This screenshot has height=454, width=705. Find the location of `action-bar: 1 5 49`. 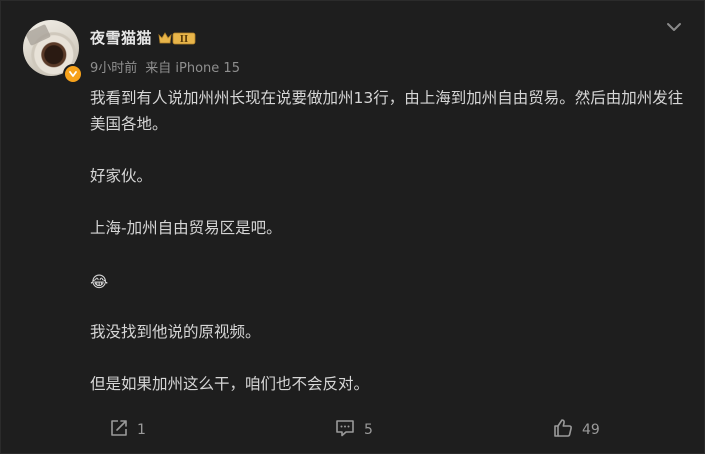

action-bar: 1 5 49 is located at coordinates (353, 430).